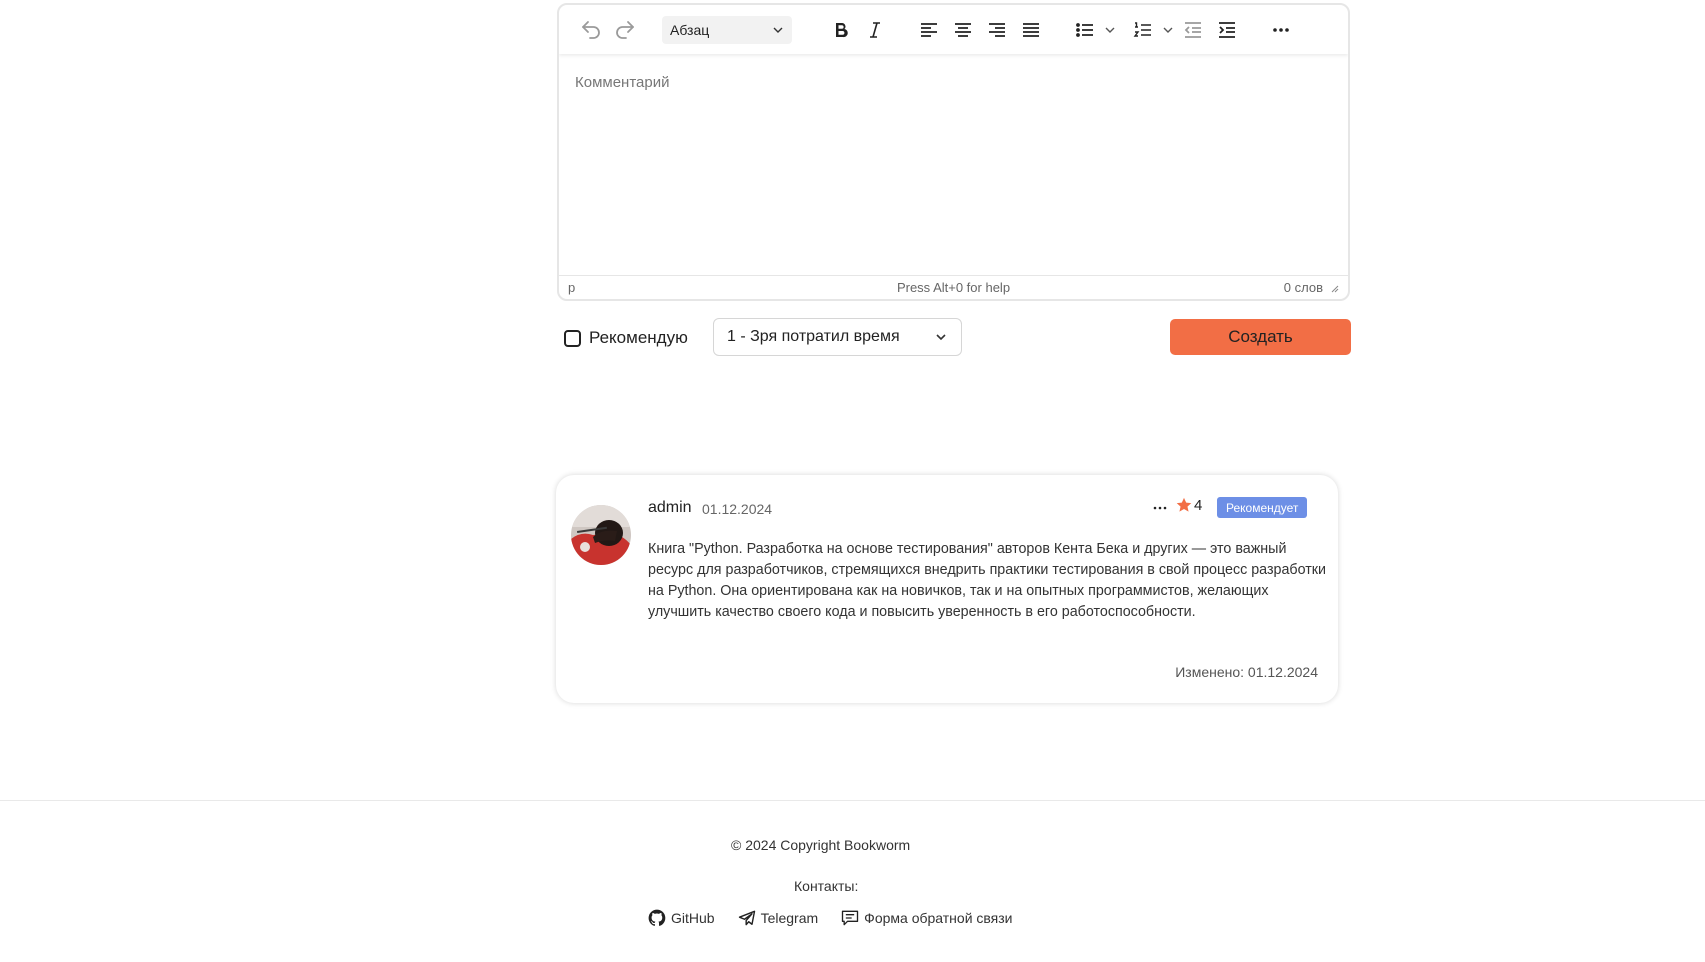  I want to click on editor-statusbar: p Press Alt+0 for help 0 слов, so click(953, 287).